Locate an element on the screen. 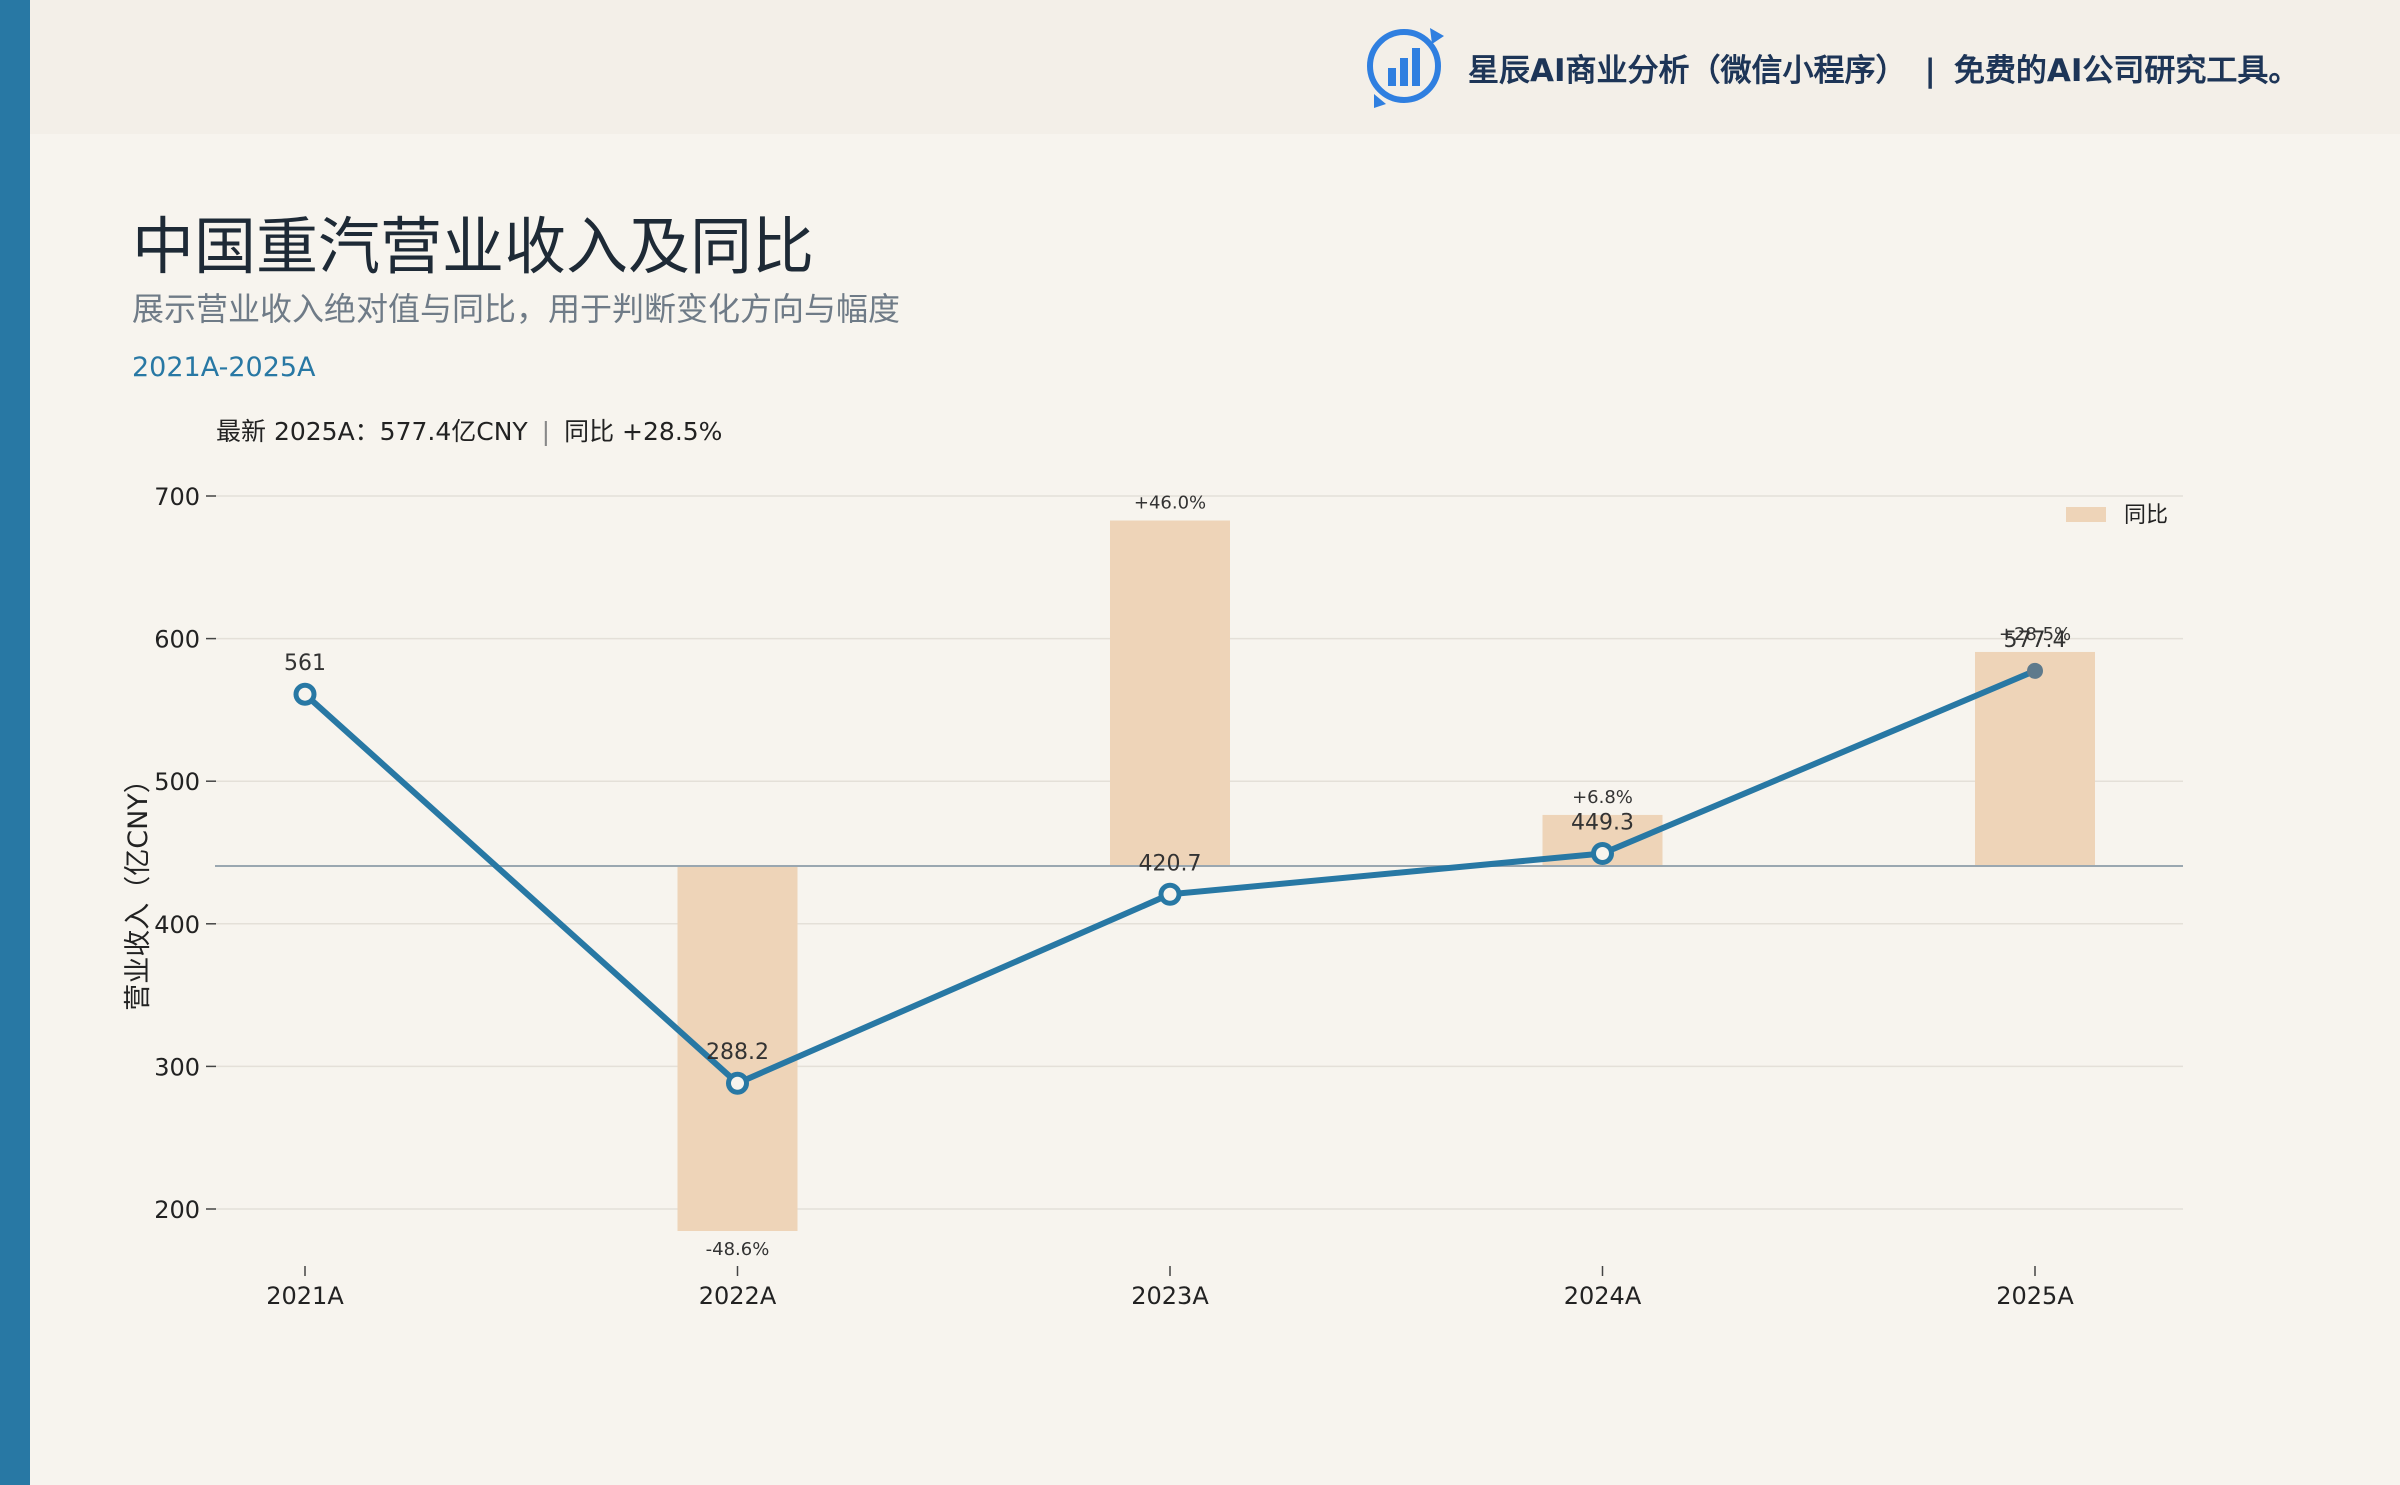 This screenshot has width=2400, height=1485. yoy-bar-label: -48.6% is located at coordinates (738, 1249).